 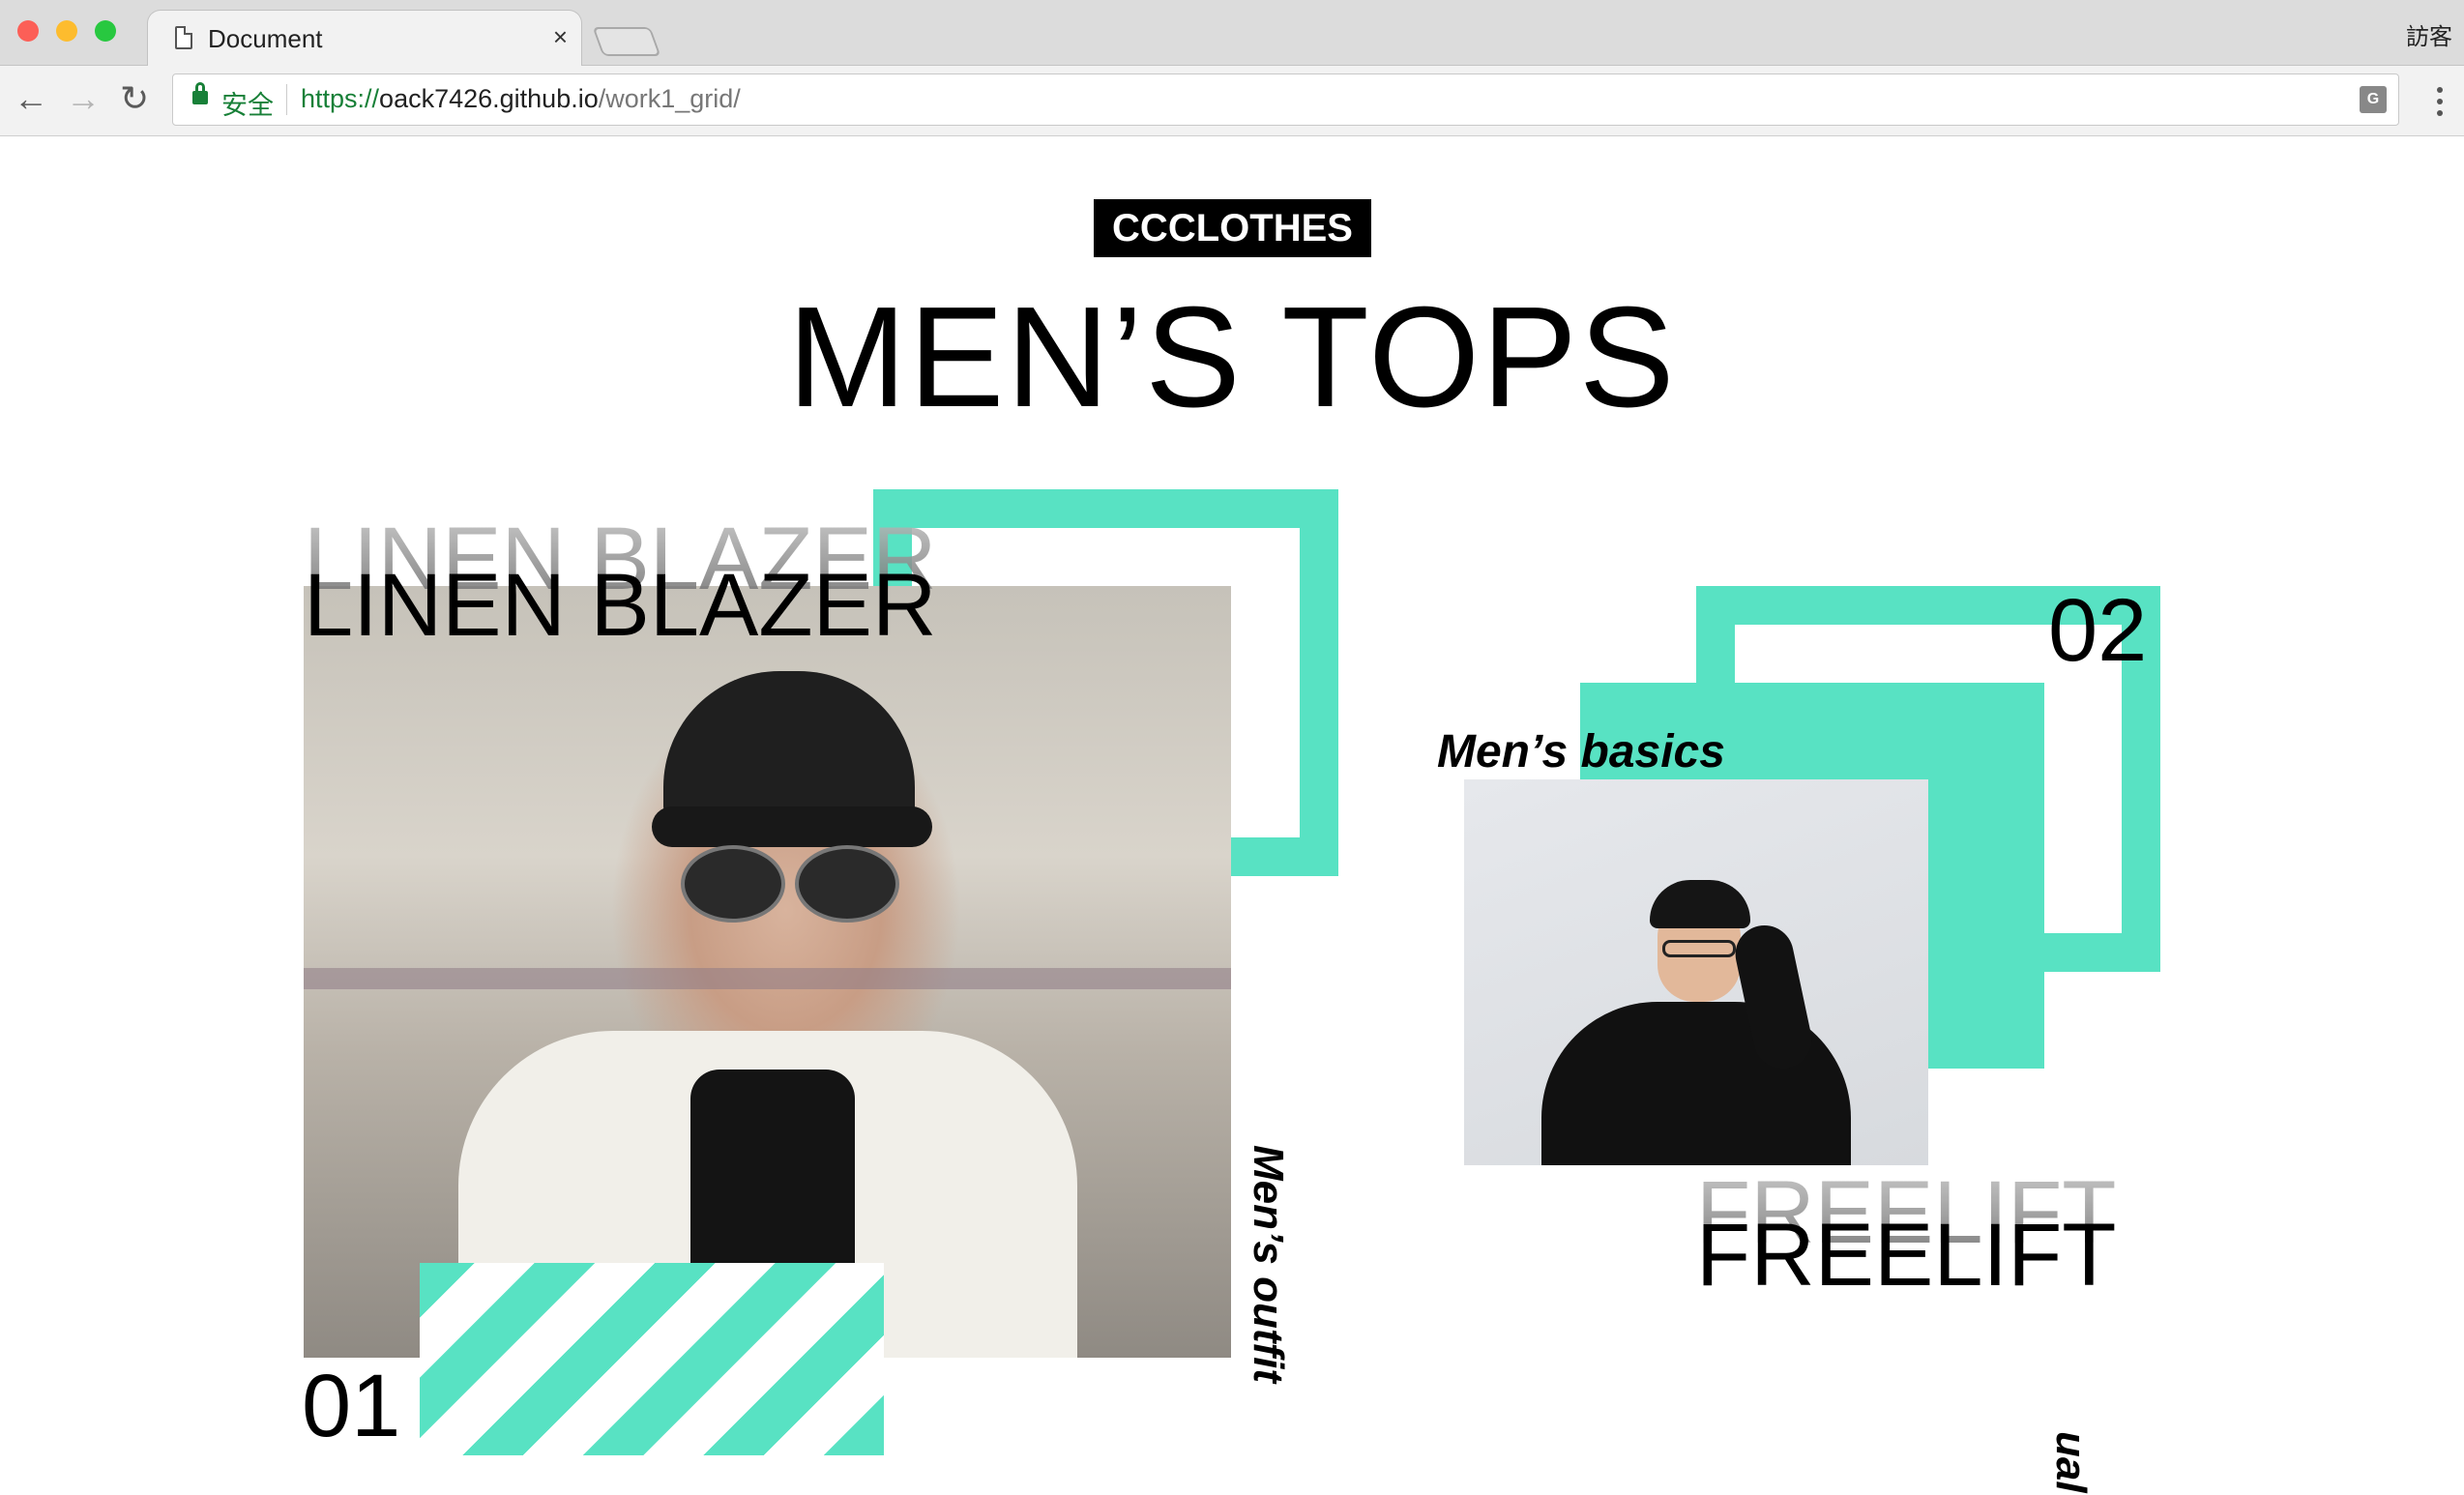 I want to click on photo-glasses, so click(x=1699, y=949).